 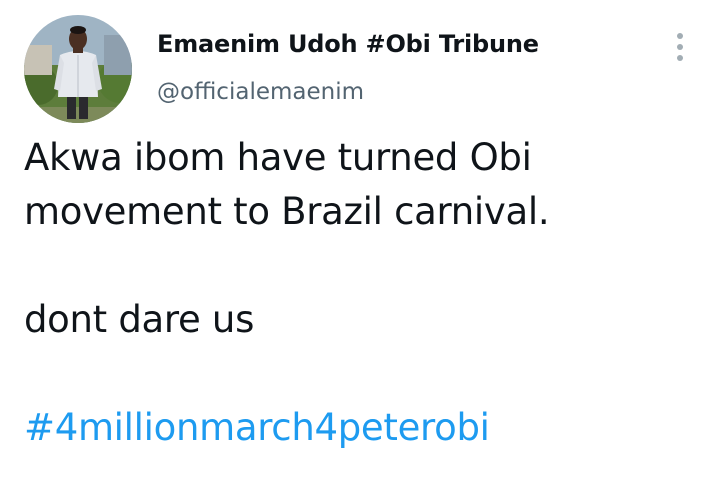 I want to click on tweet-line: movement to Brazil carnival., so click(x=287, y=211).